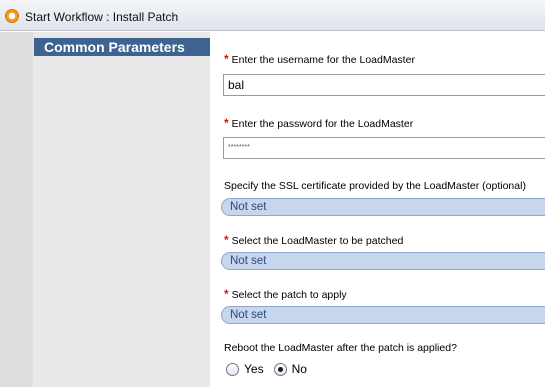  What do you see at coordinates (254, 369) in the screenshot?
I see `reboot-yes-label: Yes` at bounding box center [254, 369].